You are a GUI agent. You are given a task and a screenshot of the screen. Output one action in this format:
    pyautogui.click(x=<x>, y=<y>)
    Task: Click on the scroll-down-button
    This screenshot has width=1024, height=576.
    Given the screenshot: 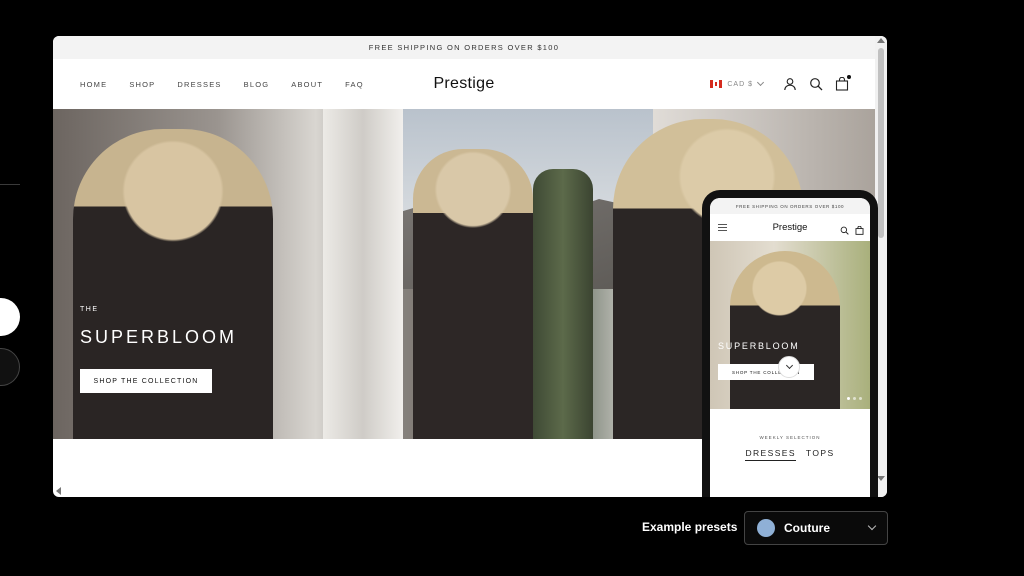 What is the action you would take?
    pyautogui.click(x=789, y=367)
    